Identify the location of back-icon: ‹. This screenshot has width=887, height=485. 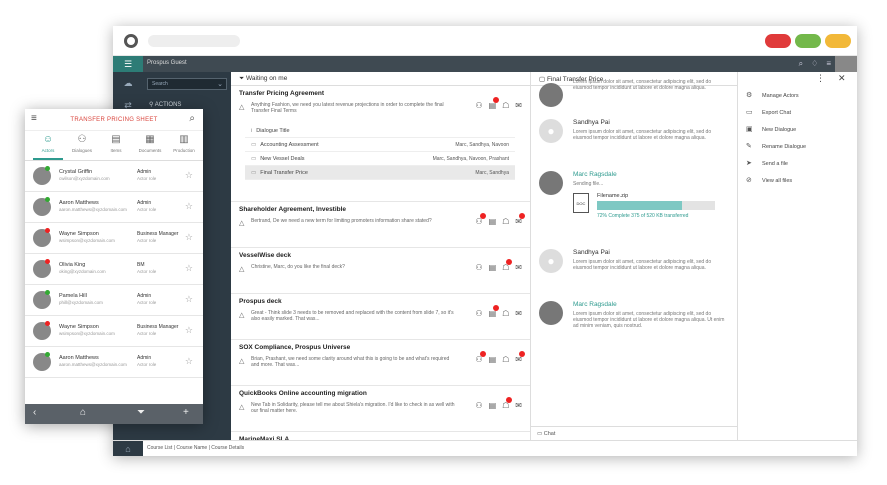
(34, 412).